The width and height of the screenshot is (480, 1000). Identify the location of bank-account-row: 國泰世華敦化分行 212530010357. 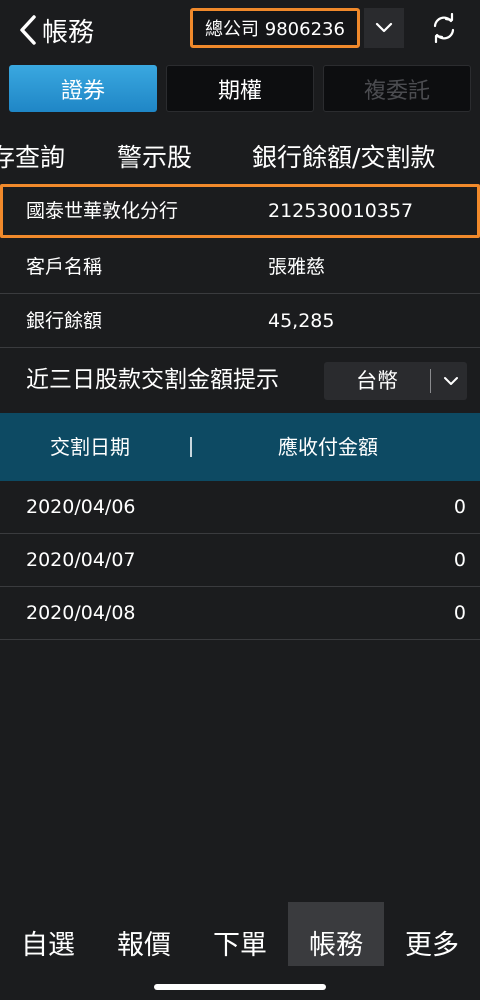
(240, 211).